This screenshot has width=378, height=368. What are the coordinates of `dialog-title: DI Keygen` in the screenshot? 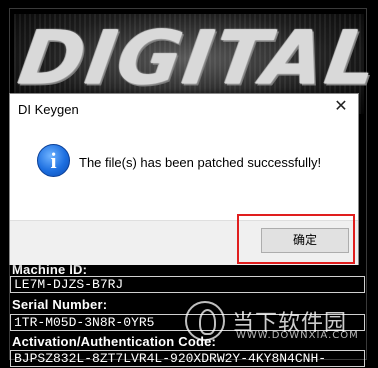 It's located at (48, 109).